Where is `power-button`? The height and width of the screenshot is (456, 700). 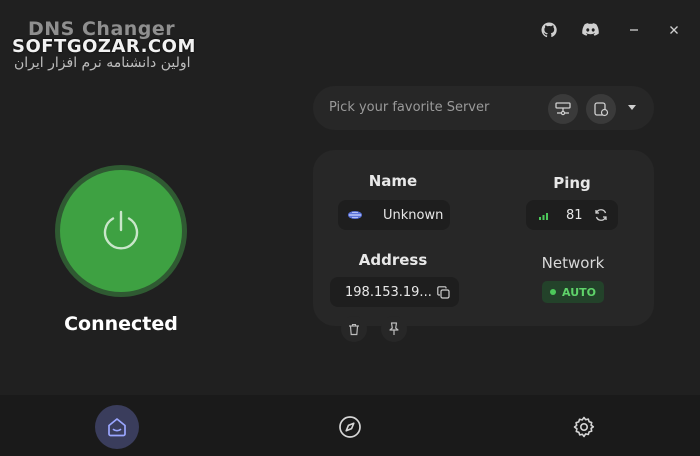 power-button is located at coordinates (121, 231).